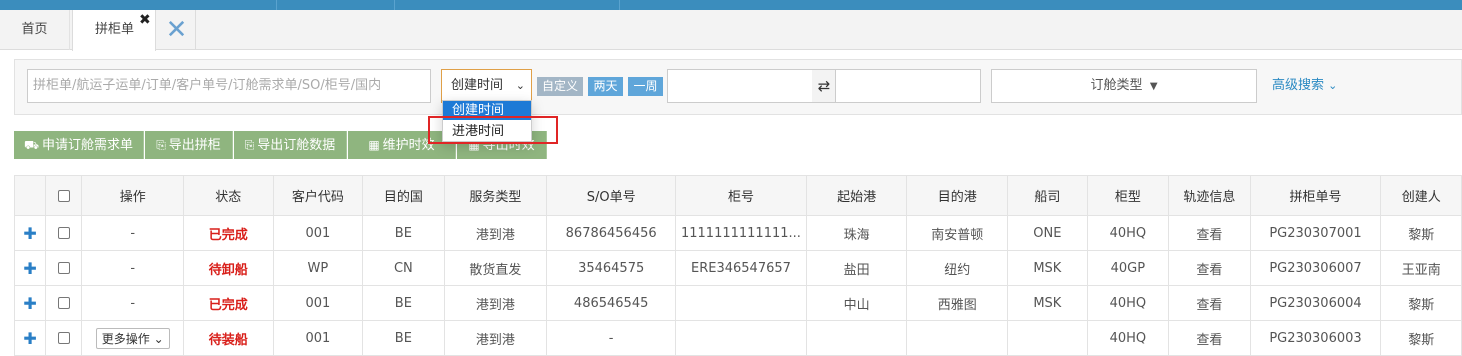 The height and width of the screenshot is (356, 1462). What do you see at coordinates (228, 233) in the screenshot?
I see `status-badge: 已完成` at bounding box center [228, 233].